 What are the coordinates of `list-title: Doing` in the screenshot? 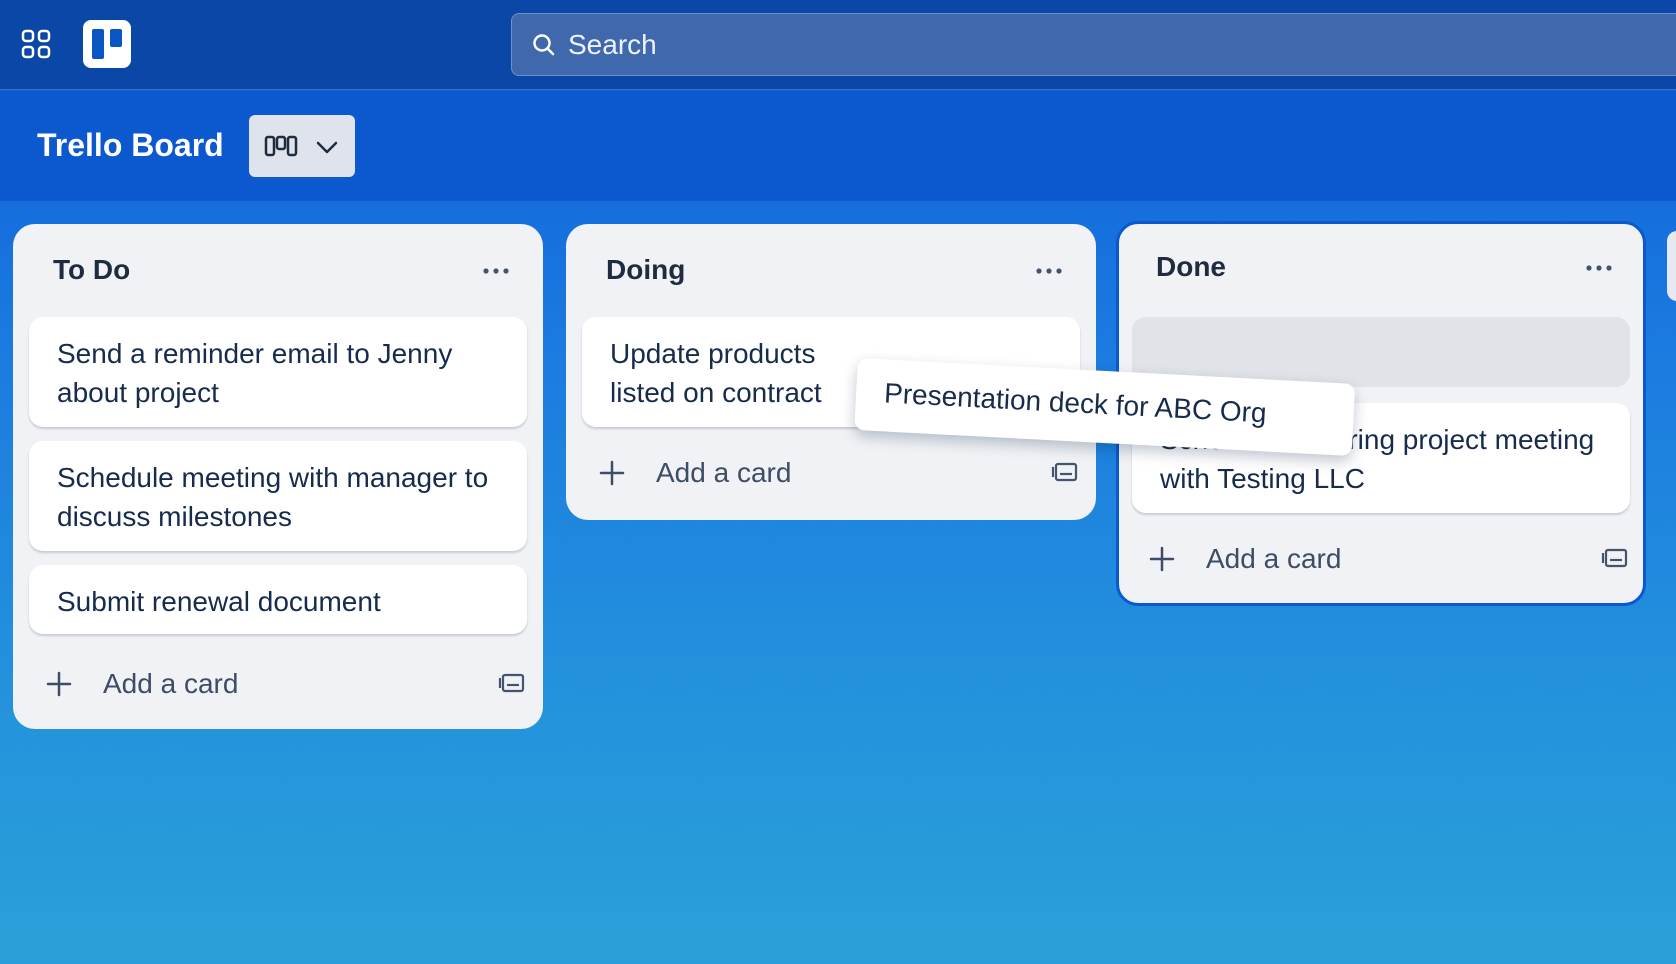 It's located at (645, 270).